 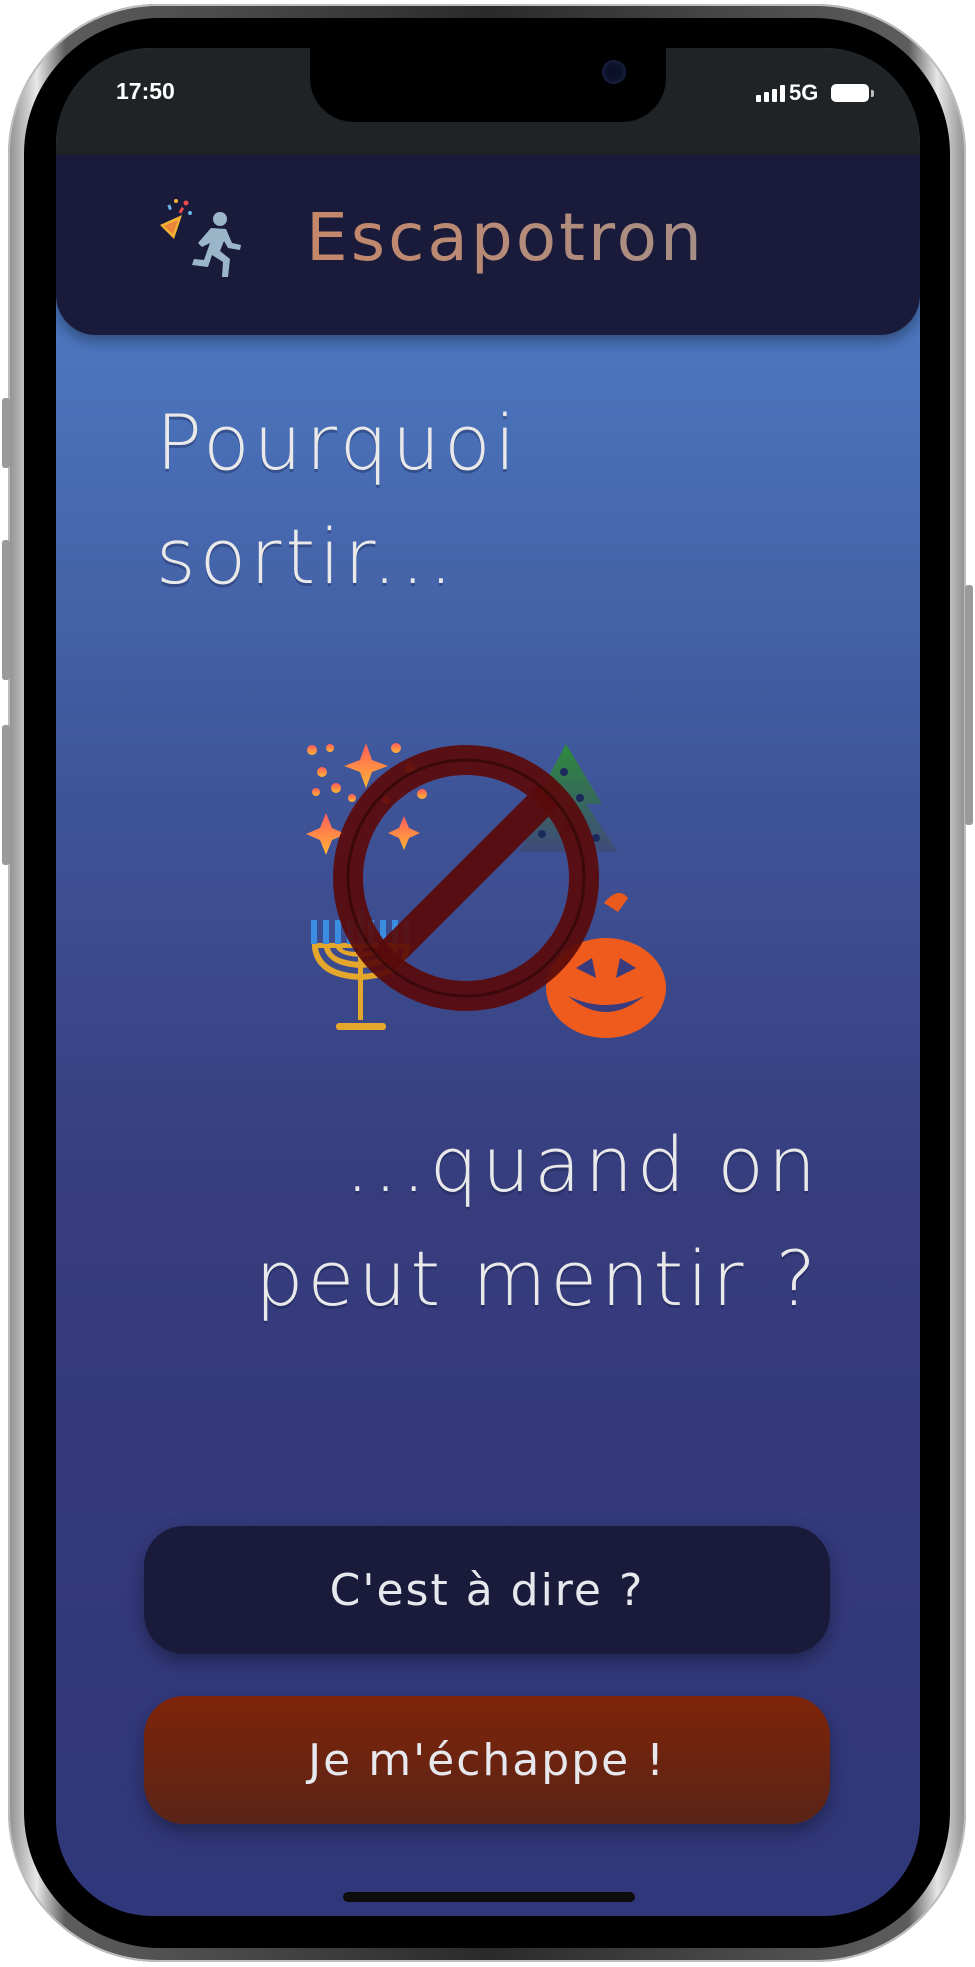 What do you see at coordinates (505, 237) in the screenshot?
I see `app-title: Escapotron` at bounding box center [505, 237].